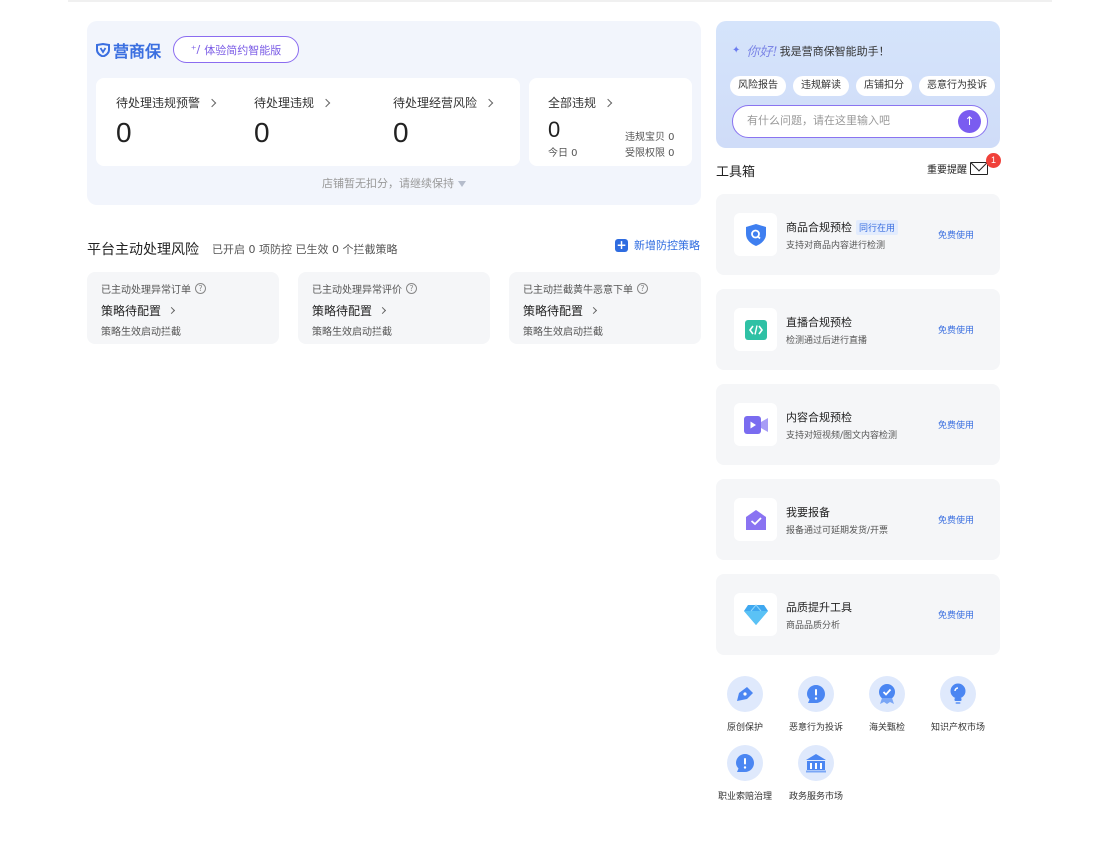  Describe the element at coordinates (572, 103) in the screenshot. I see `stat-label: 全部违规` at that location.